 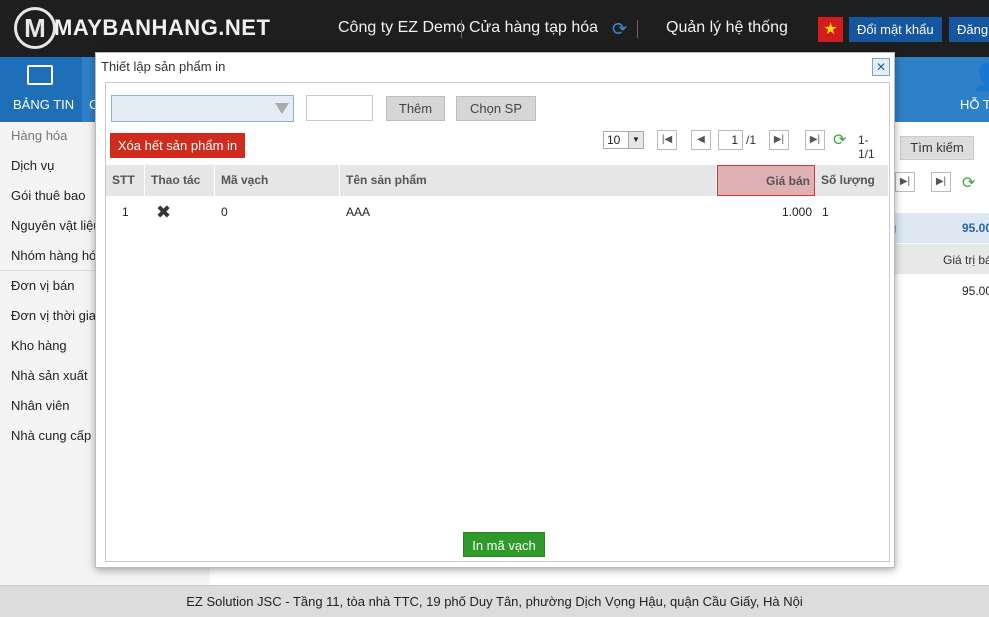 I want to click on nav-label: BẢNG TIN, so click(x=44, y=104).